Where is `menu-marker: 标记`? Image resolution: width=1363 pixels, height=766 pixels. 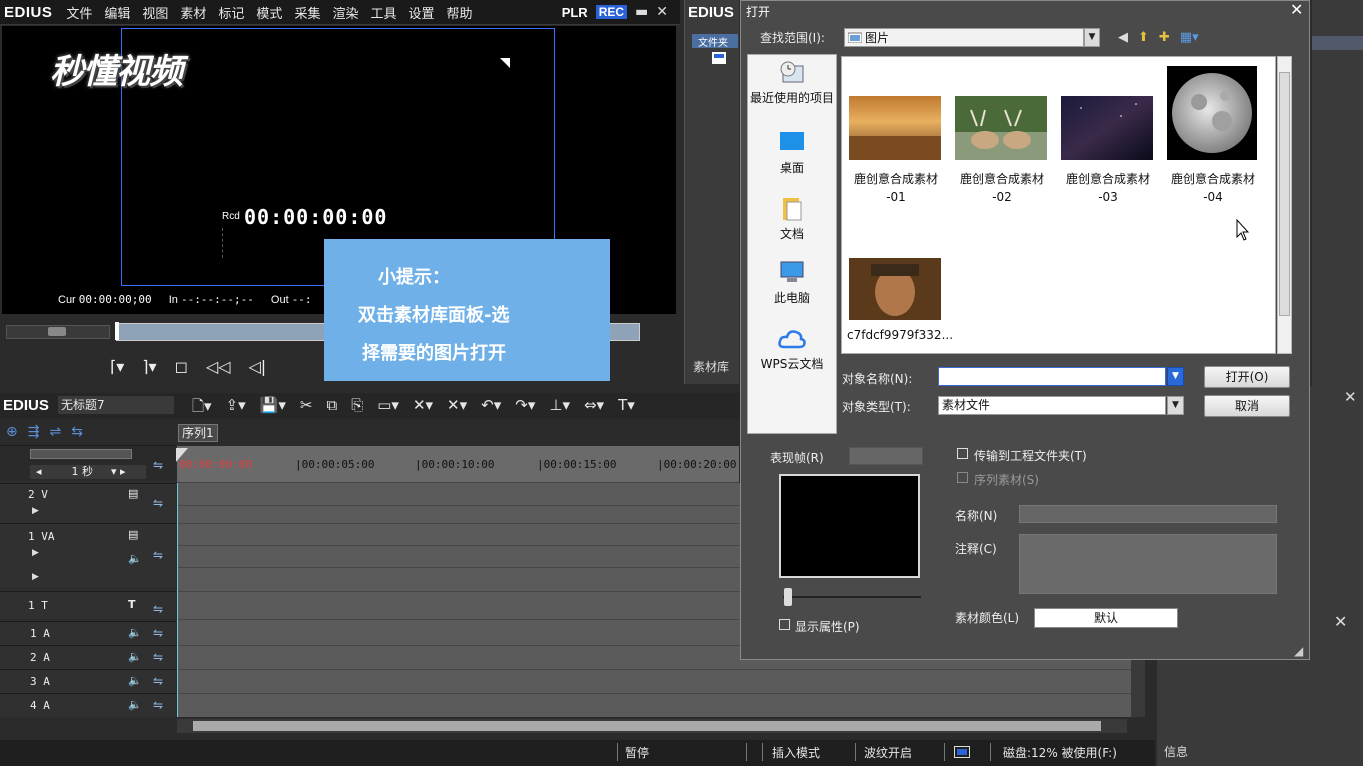 menu-marker: 标记 is located at coordinates (231, 12).